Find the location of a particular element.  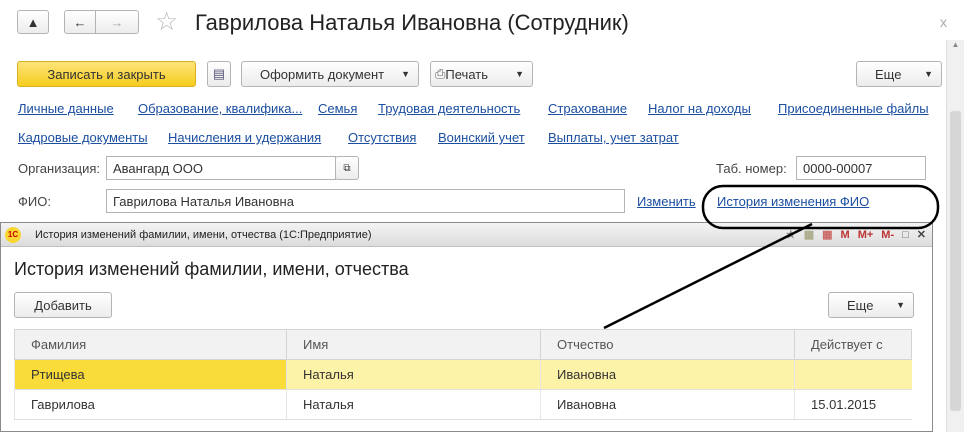

annotation-overlay is located at coordinates (771, 257).